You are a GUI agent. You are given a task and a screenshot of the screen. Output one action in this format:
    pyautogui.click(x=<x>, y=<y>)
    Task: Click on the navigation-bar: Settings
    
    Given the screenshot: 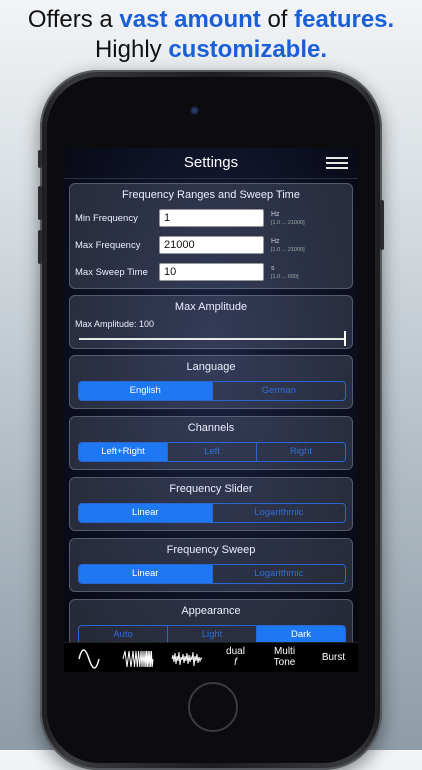 What is the action you would take?
    pyautogui.click(x=211, y=163)
    